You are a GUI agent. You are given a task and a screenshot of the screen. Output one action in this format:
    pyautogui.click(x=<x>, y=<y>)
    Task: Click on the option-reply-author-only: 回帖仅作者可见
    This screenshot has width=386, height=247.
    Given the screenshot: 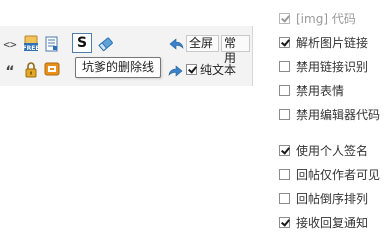 What is the action you would take?
    pyautogui.click(x=329, y=174)
    